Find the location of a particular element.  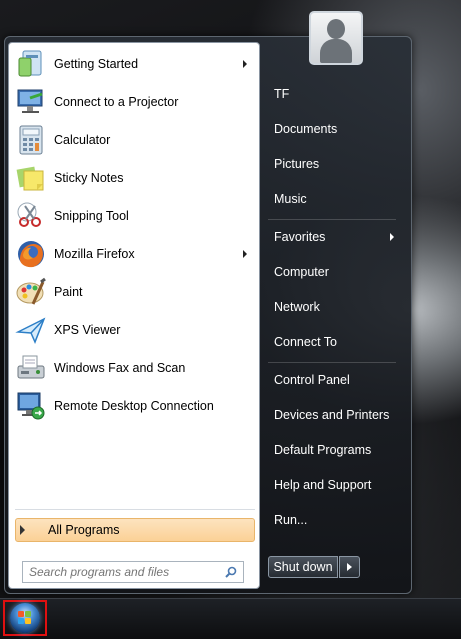

right-item-default-programs: Default Programs is located at coordinates (331, 450).